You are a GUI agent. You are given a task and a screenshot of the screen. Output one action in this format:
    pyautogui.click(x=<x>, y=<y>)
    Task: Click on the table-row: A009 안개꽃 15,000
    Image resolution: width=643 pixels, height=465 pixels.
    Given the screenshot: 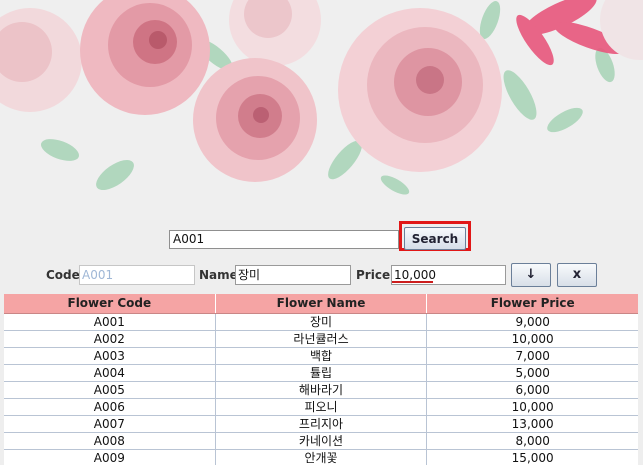 What is the action you would take?
    pyautogui.click(x=321, y=457)
    